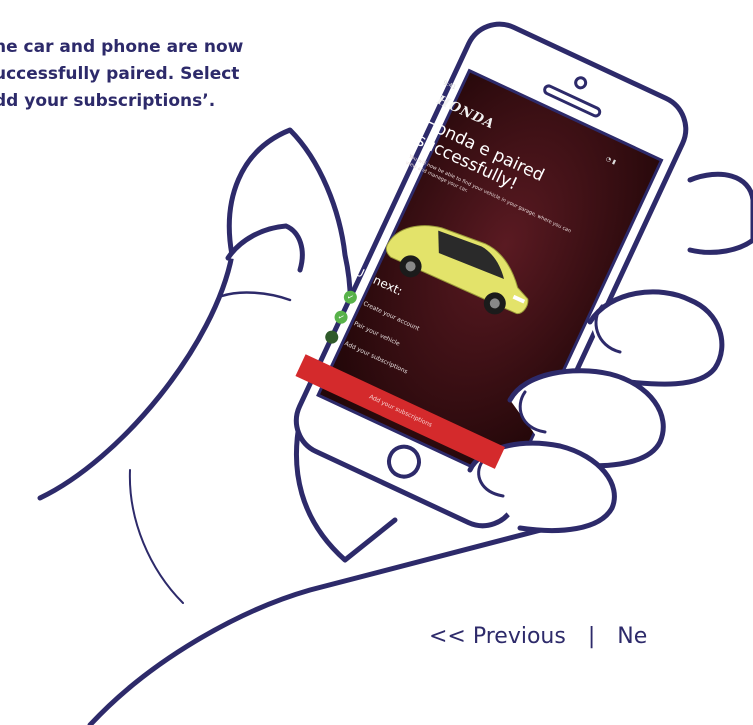 Image resolution: width=753 pixels, height=725 pixels. I want to click on finger-top, so click(720, 213).